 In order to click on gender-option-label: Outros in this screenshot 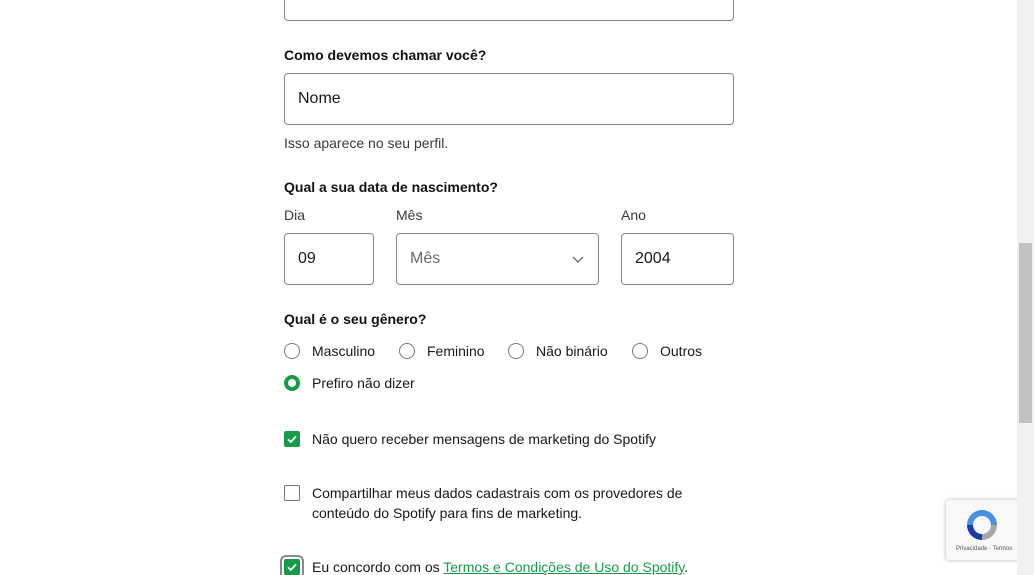, I will do `click(681, 351)`.